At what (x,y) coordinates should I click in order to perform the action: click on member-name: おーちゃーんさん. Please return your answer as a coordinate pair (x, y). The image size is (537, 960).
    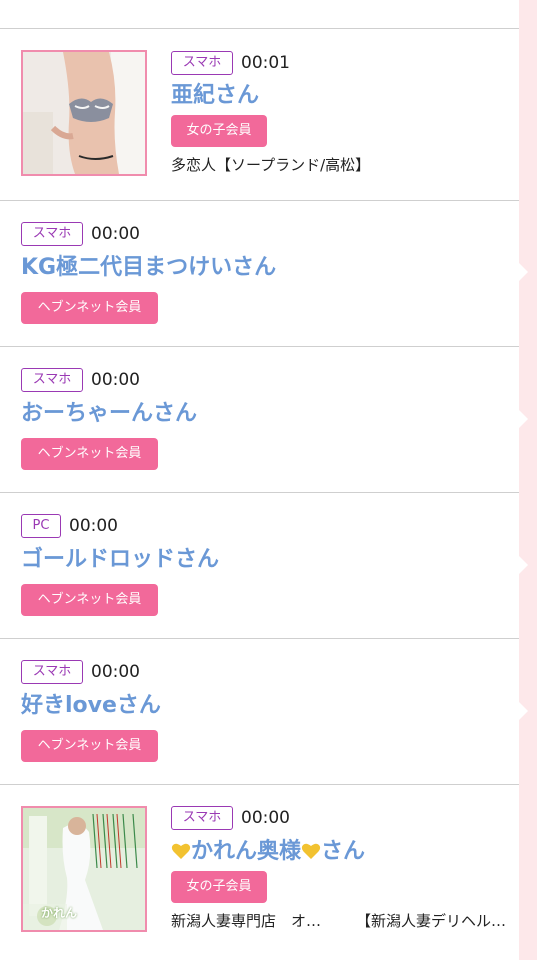
    Looking at the image, I should click on (109, 414).